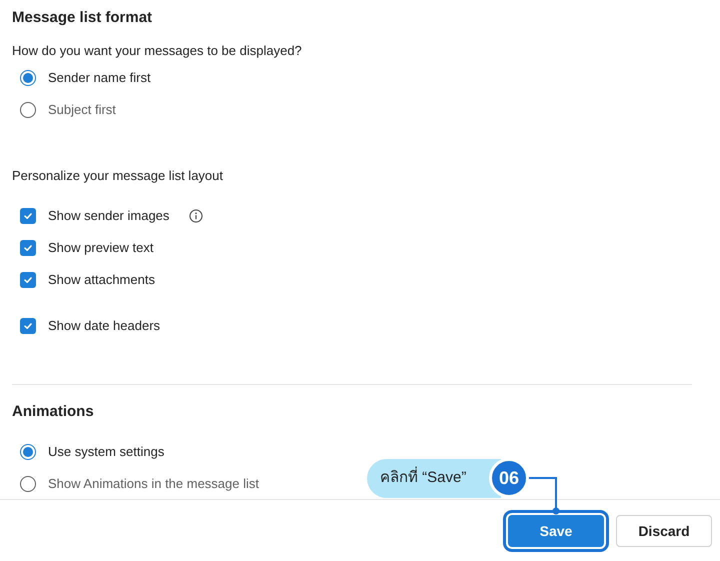  I want to click on radio-label: Sender name first, so click(99, 78).